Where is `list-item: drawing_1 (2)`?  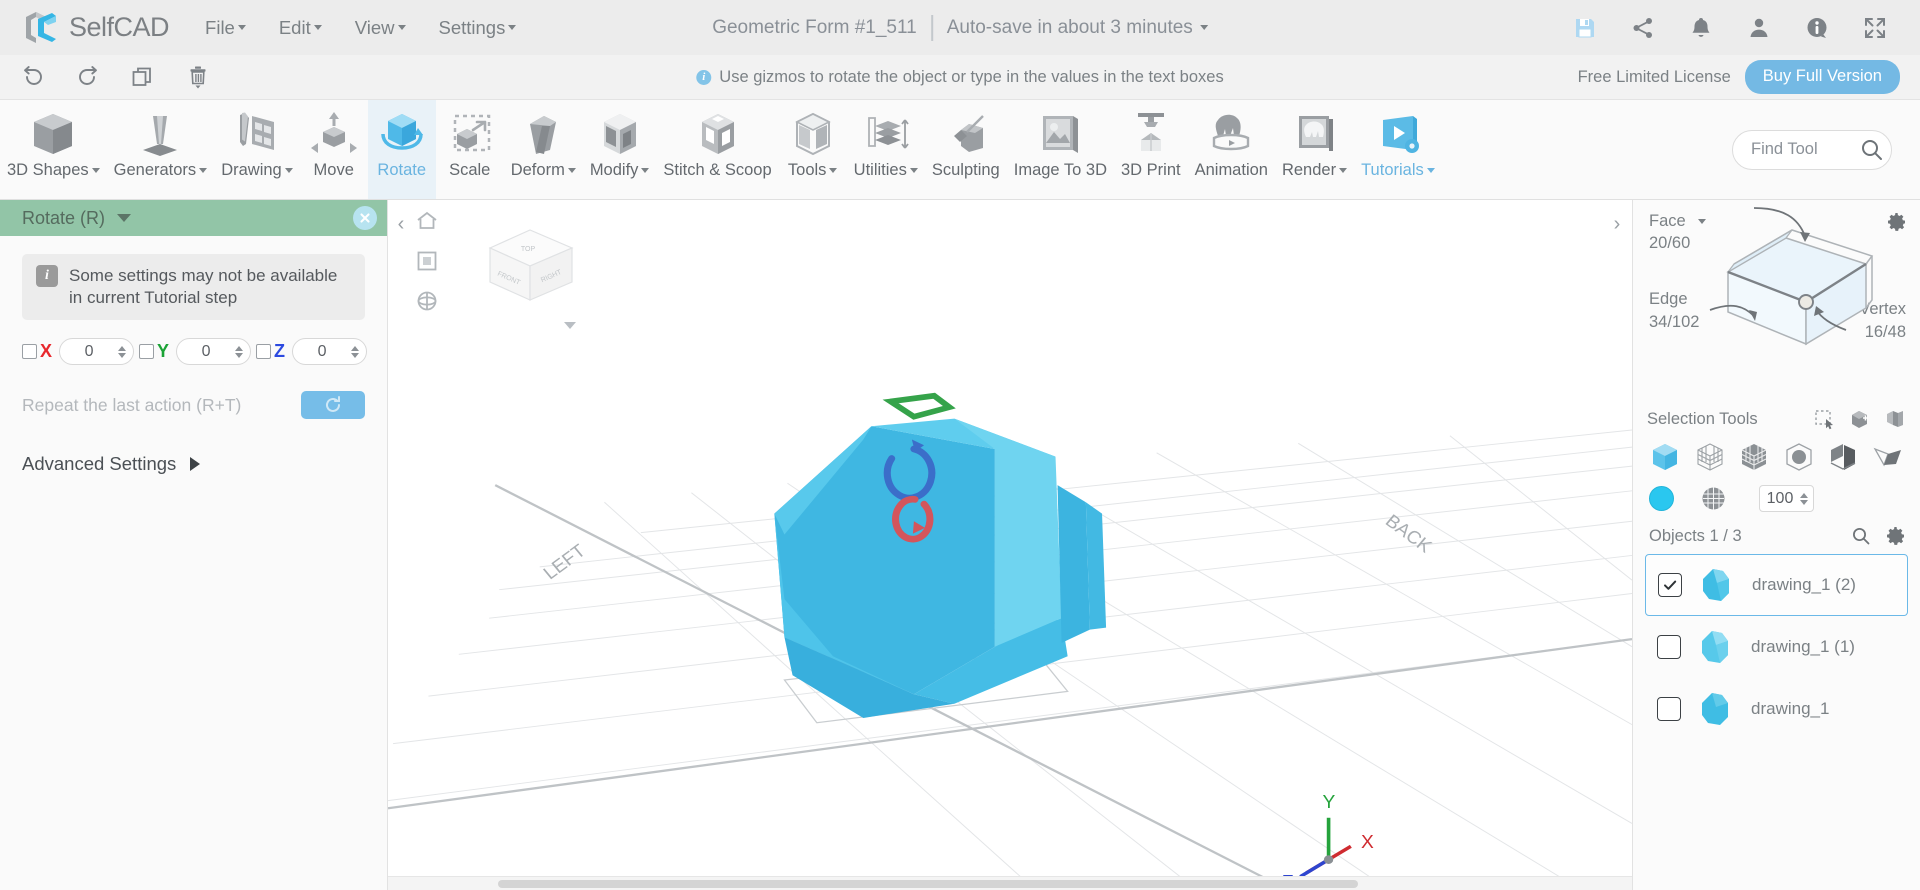
list-item: drawing_1 (2) is located at coordinates (1776, 585).